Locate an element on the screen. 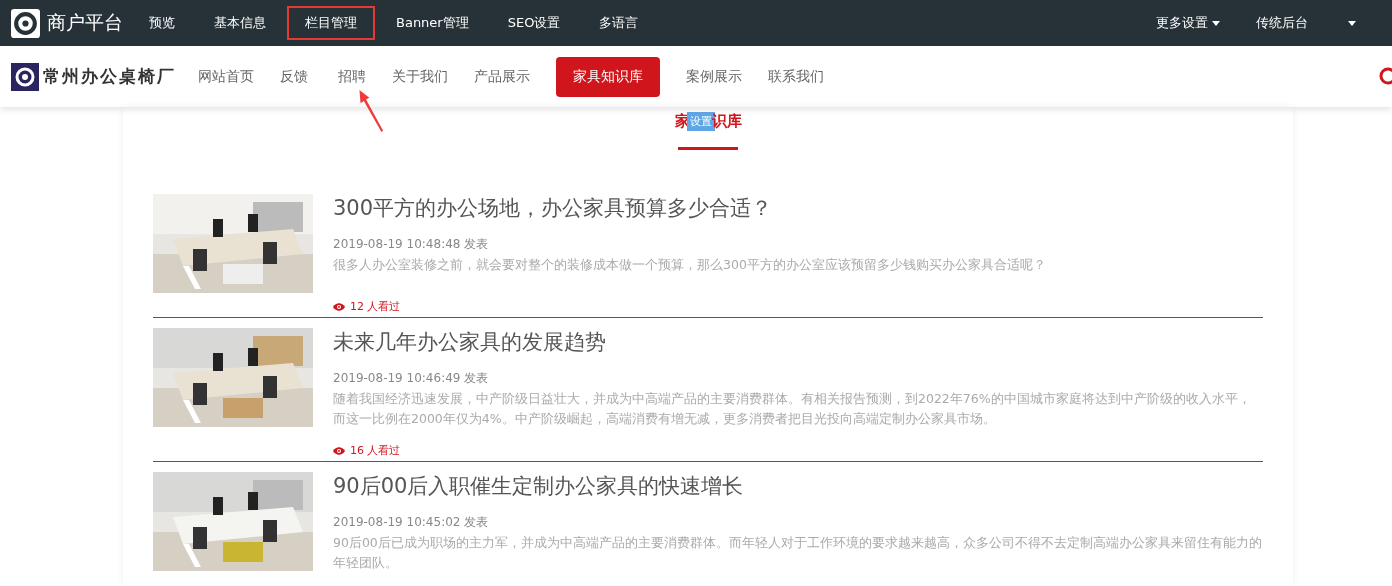 This screenshot has width=1392, height=586. nav-link: 关于我们 is located at coordinates (420, 76).